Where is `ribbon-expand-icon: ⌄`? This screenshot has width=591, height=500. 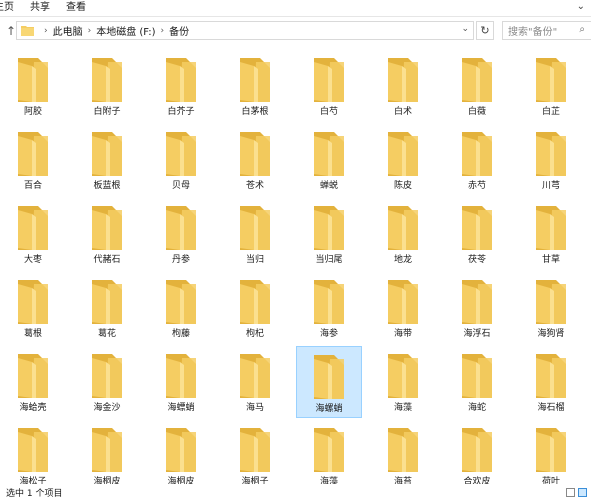
ribbon-expand-icon: ⌄ is located at coordinates (581, 6).